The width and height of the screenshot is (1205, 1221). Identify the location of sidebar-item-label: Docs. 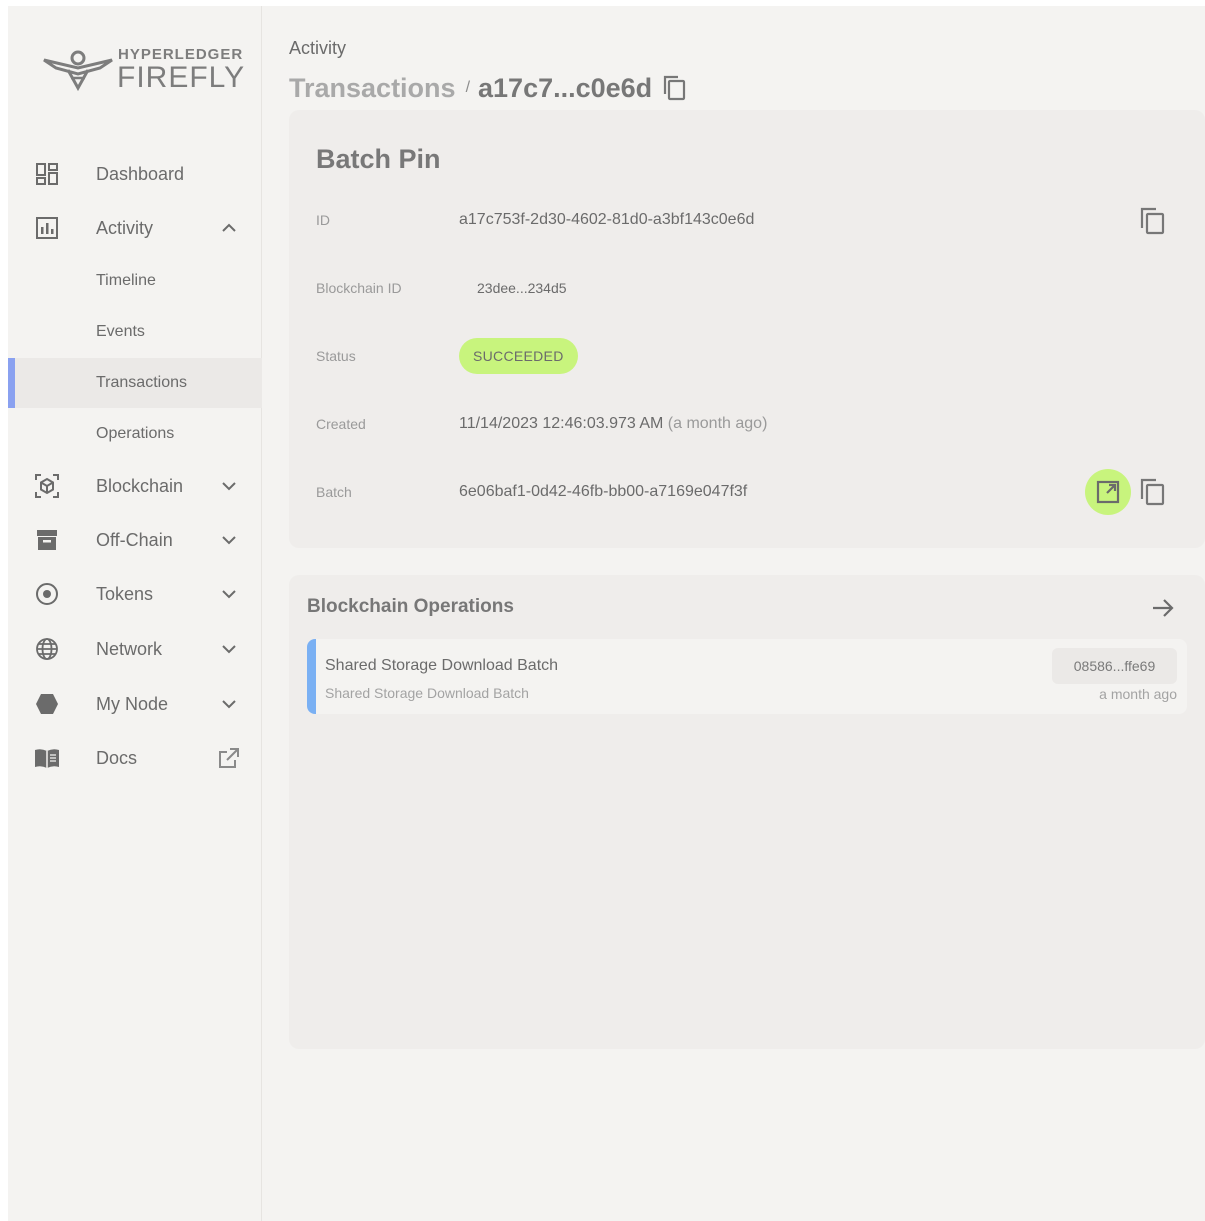
(117, 757).